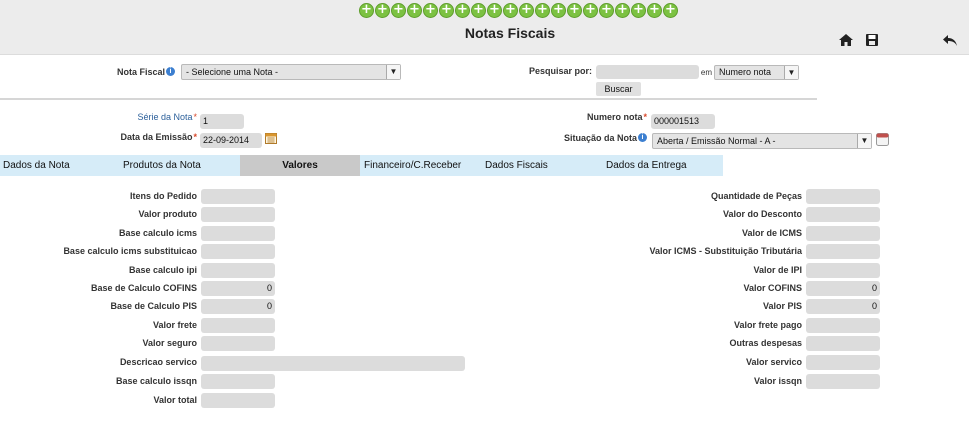 The width and height of the screenshot is (969, 435). Describe the element at coordinates (238, 343) in the screenshot. I see `valor-seguro-field` at that location.